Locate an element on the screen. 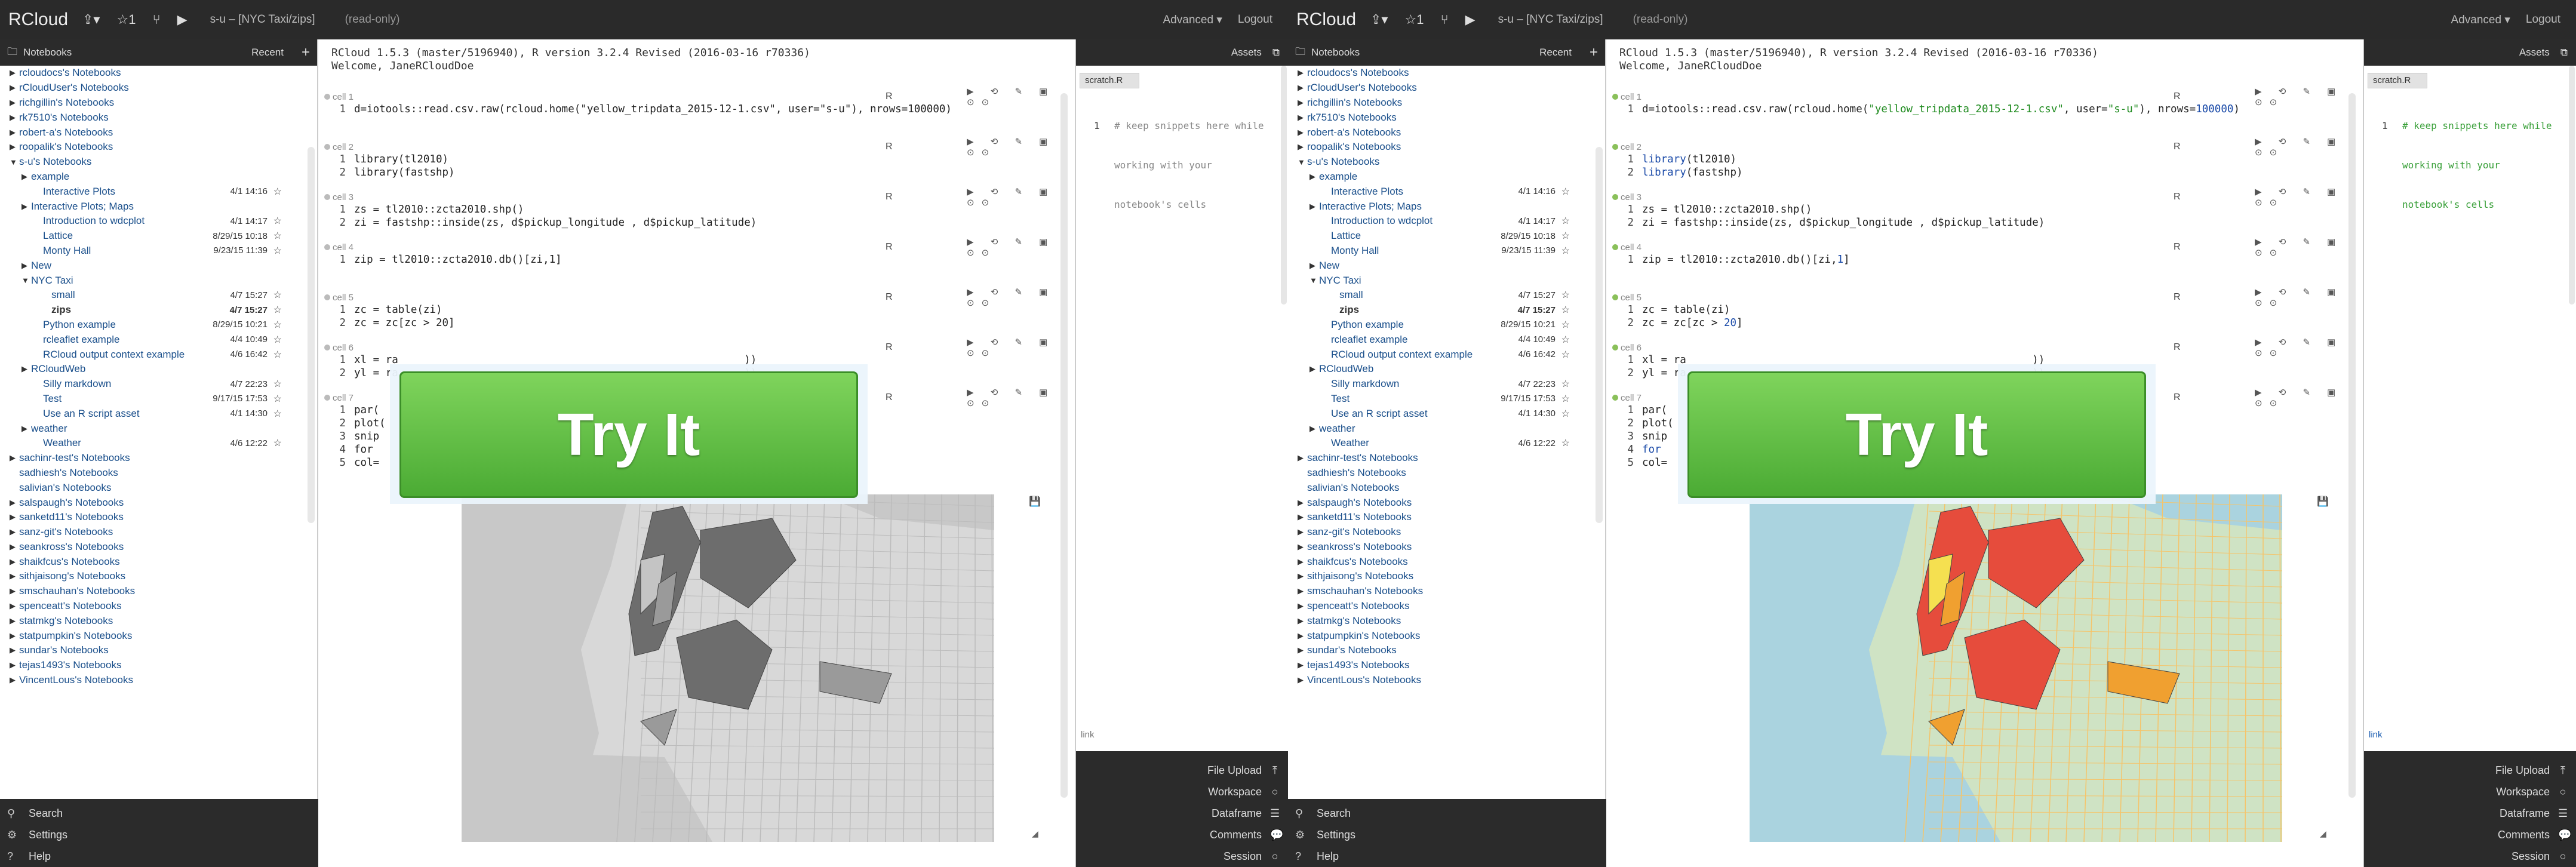  folder-item: ▶ rk7510's Notebooks is located at coordinates (1440, 117).